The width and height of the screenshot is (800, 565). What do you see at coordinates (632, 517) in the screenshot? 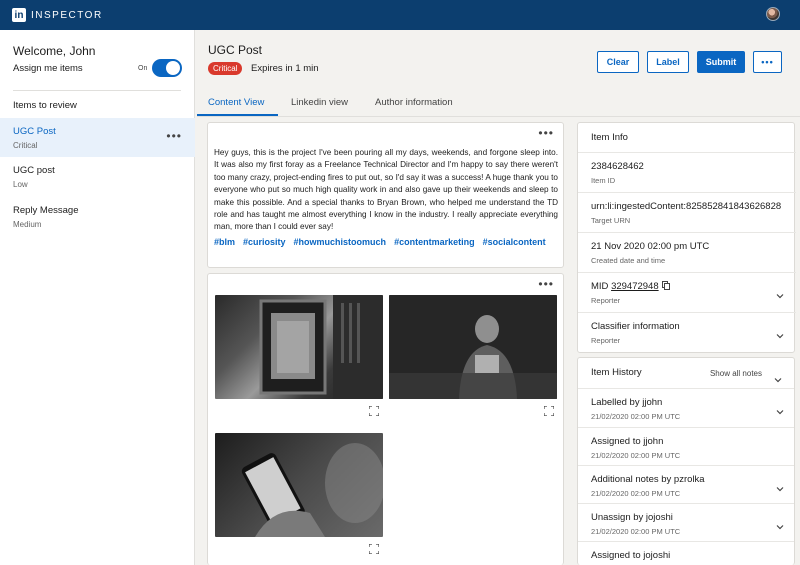
I see `history-entry-title: Unassign by jojoshi` at bounding box center [632, 517].